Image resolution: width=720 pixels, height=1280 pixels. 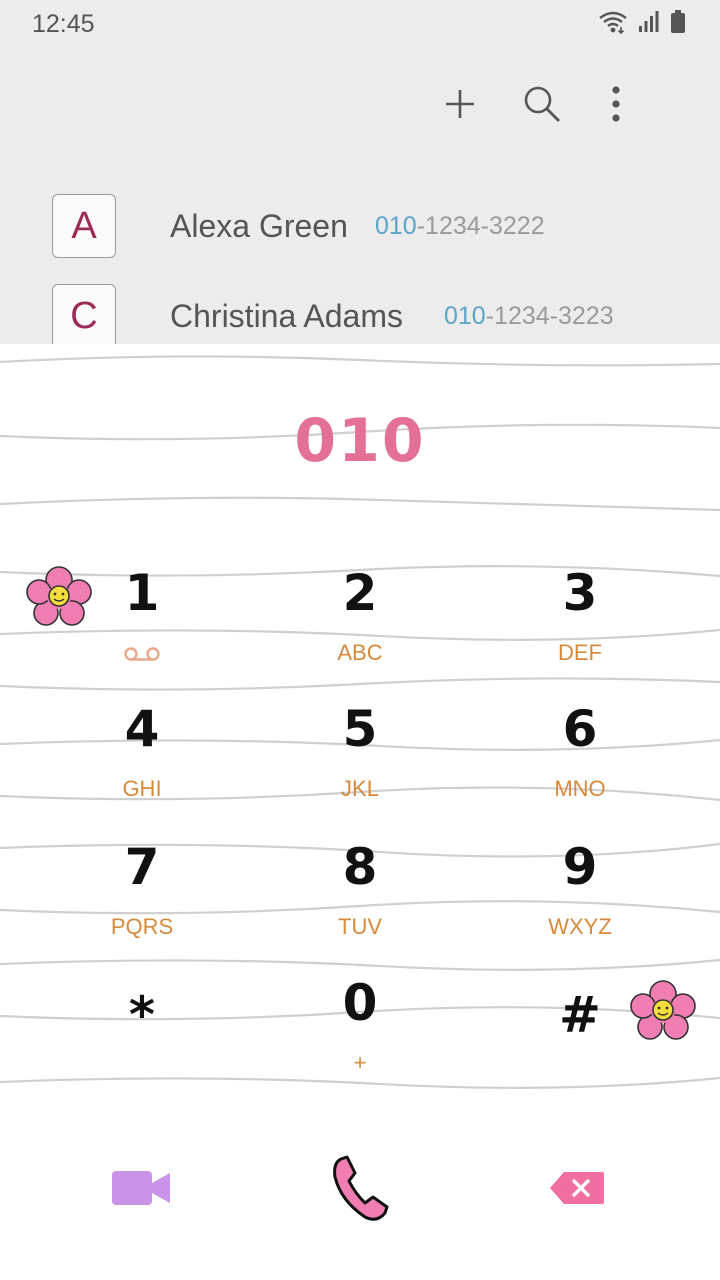 I want to click on status-time: 12:45, so click(x=63, y=24).